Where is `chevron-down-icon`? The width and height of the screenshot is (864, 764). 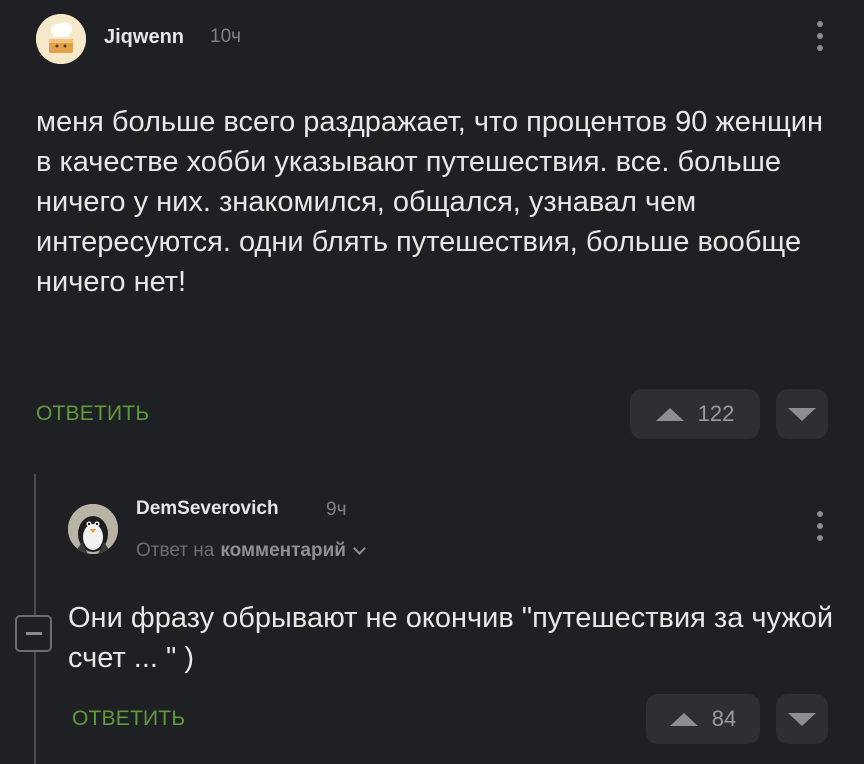 chevron-down-icon is located at coordinates (359, 548).